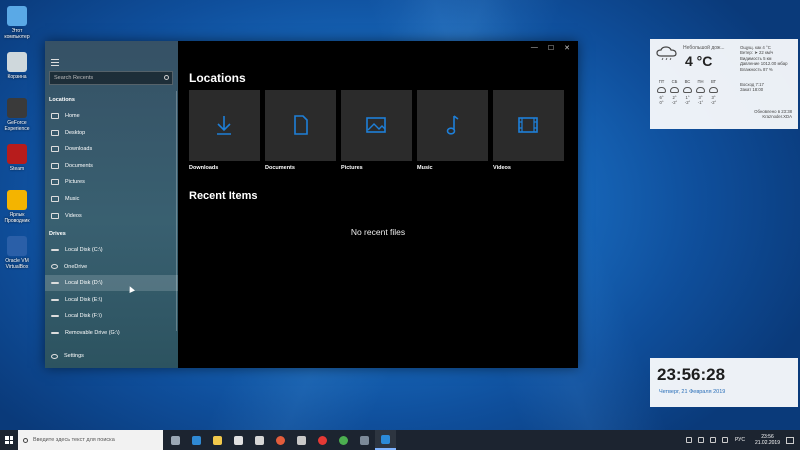 This screenshot has height=450, width=800. What do you see at coordinates (111, 250) in the screenshot?
I see `sidebar-item-disk: Local Disk (C:\)` at bounding box center [111, 250].